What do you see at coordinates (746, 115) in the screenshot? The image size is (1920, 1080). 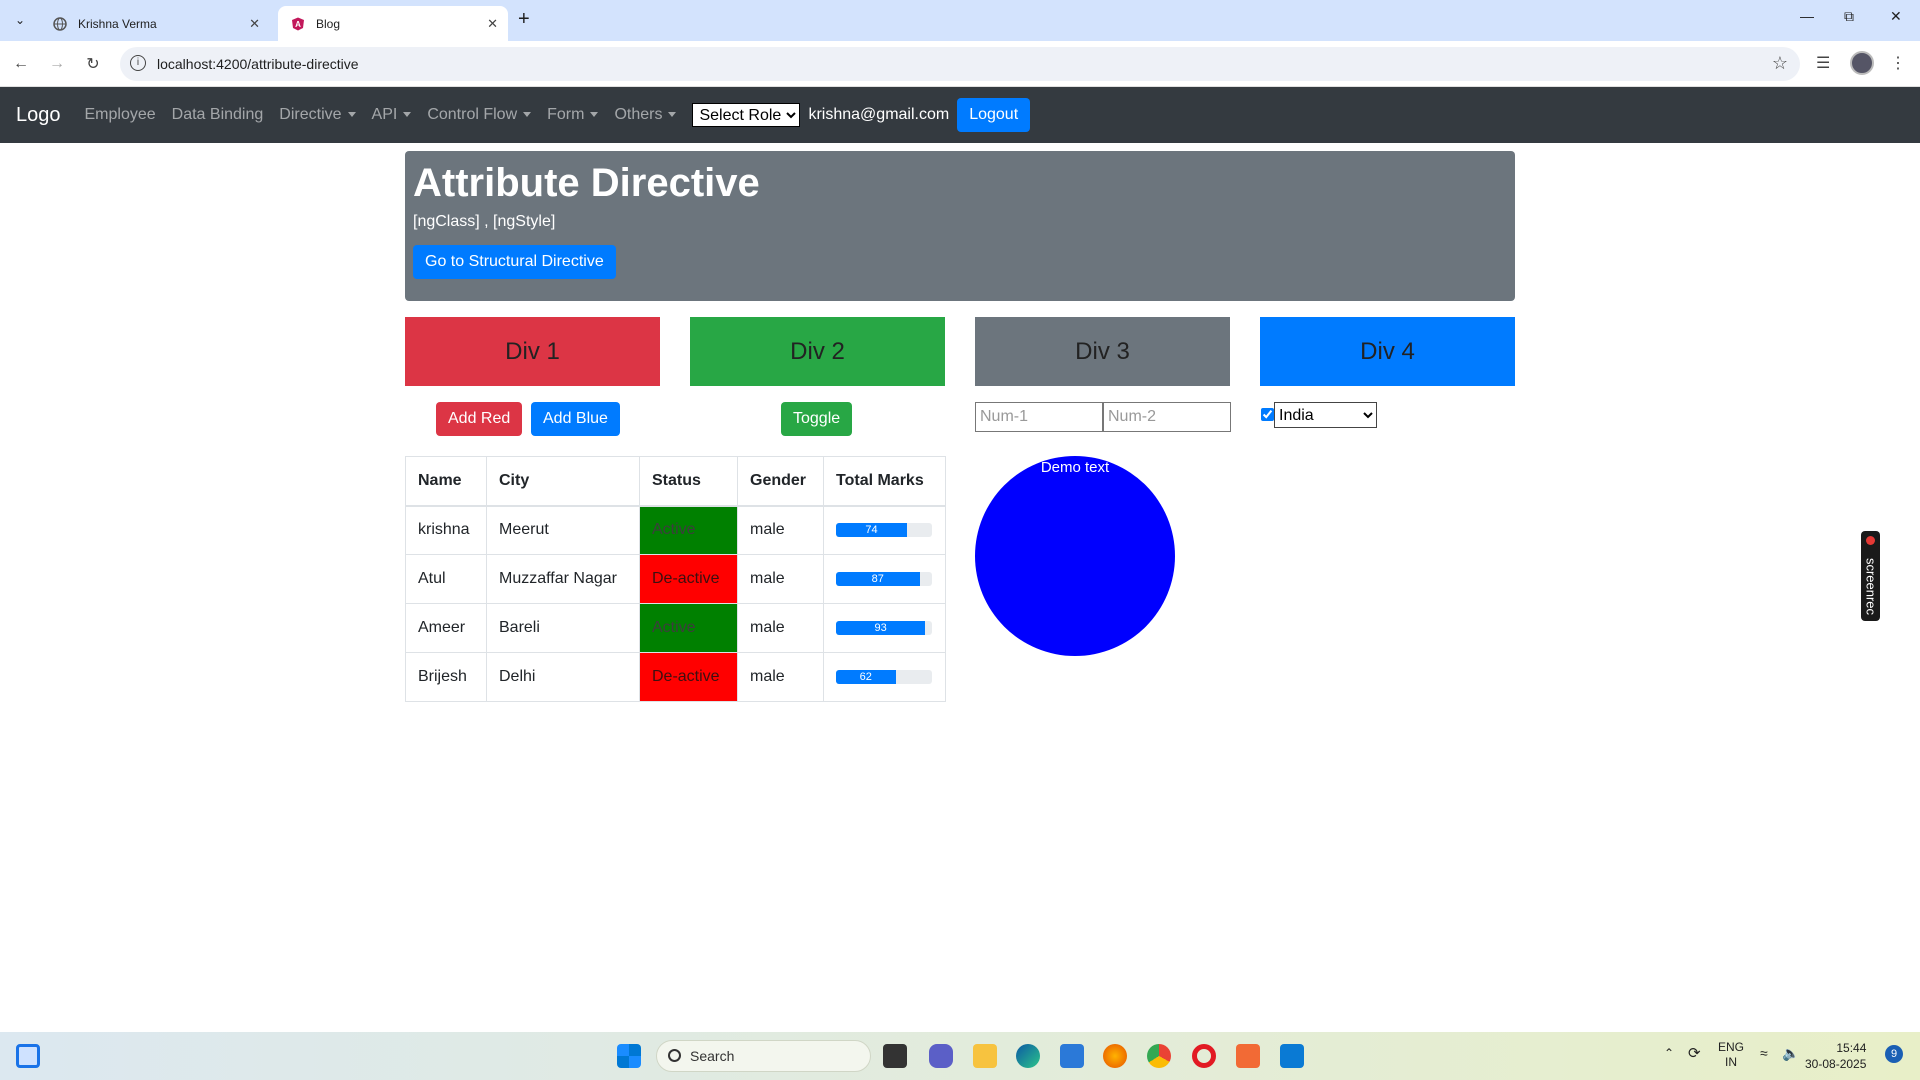 I see `role-select: Select Role` at bounding box center [746, 115].